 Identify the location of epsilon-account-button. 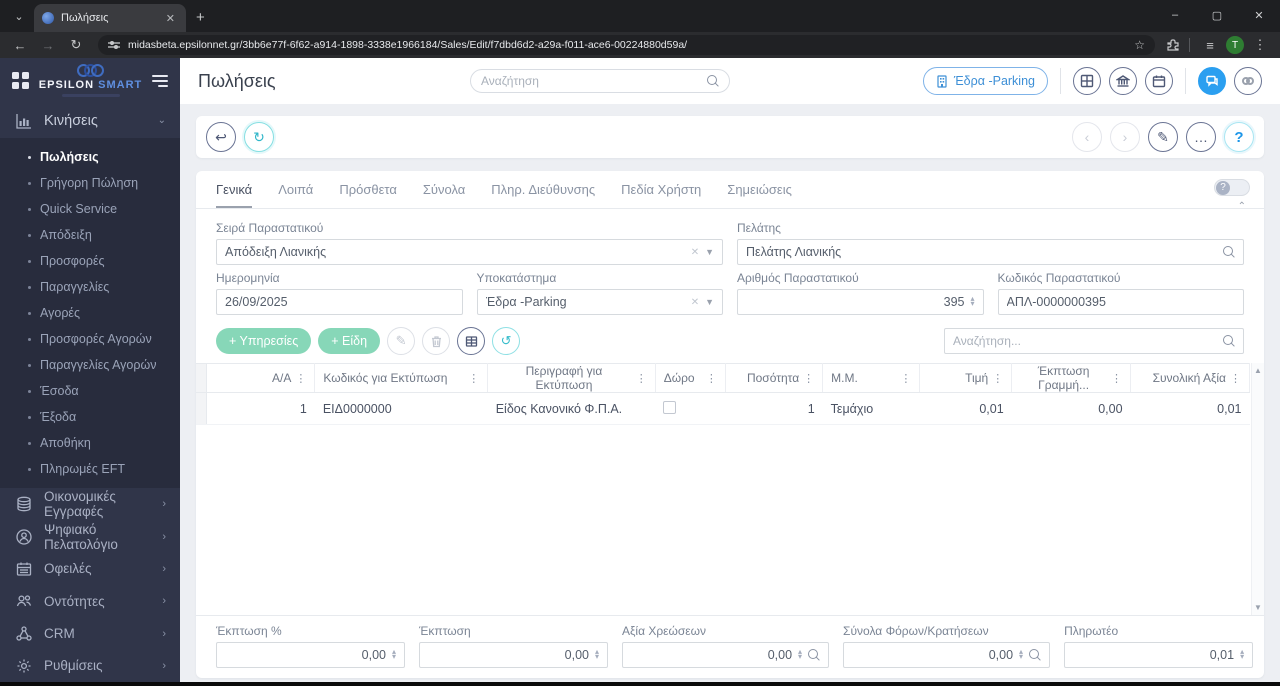
(1248, 81).